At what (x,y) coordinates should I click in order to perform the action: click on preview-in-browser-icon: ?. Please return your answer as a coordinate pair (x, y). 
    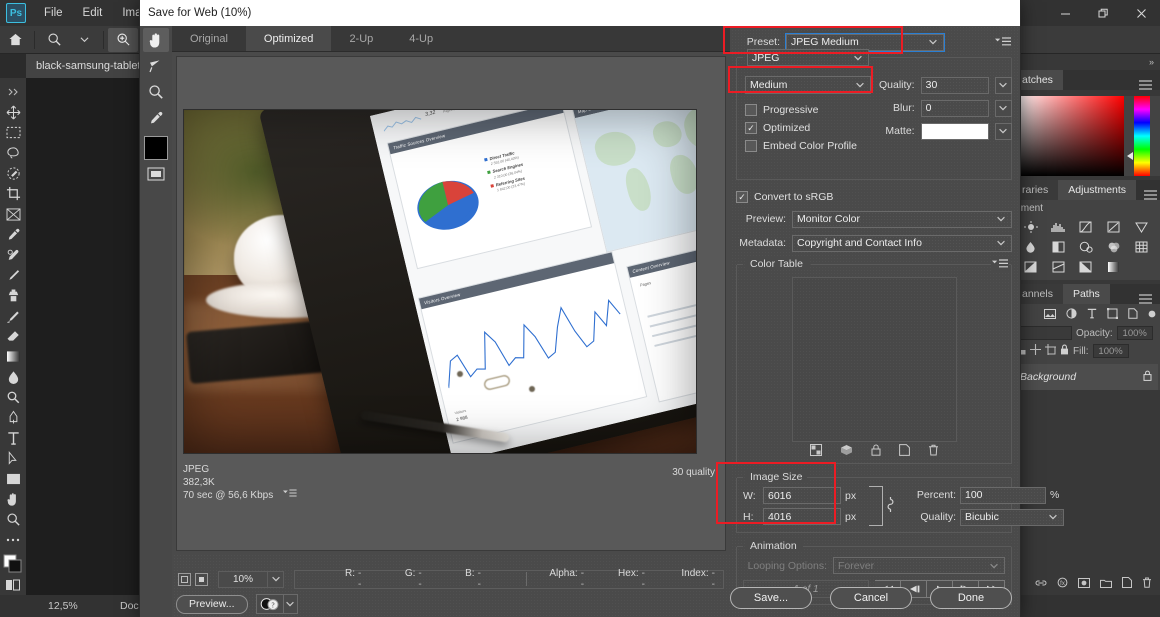
    Looking at the image, I should click on (269, 604).